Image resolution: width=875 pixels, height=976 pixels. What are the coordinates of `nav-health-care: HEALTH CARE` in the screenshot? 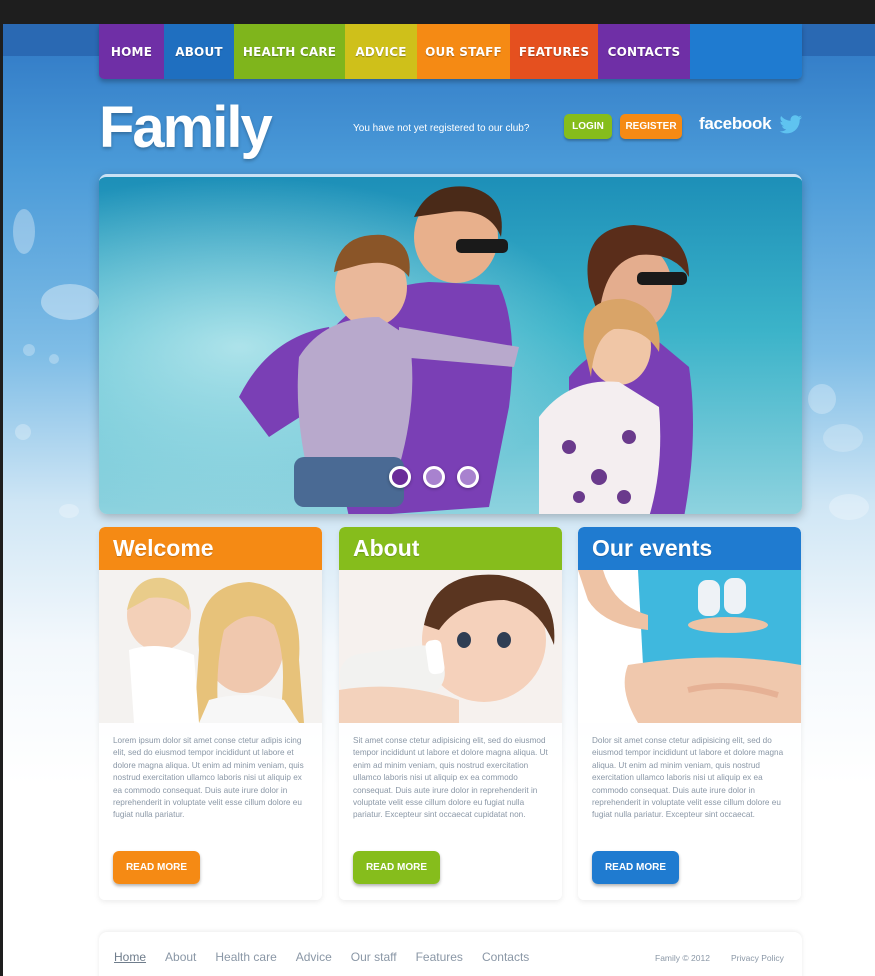 It's located at (289, 51).